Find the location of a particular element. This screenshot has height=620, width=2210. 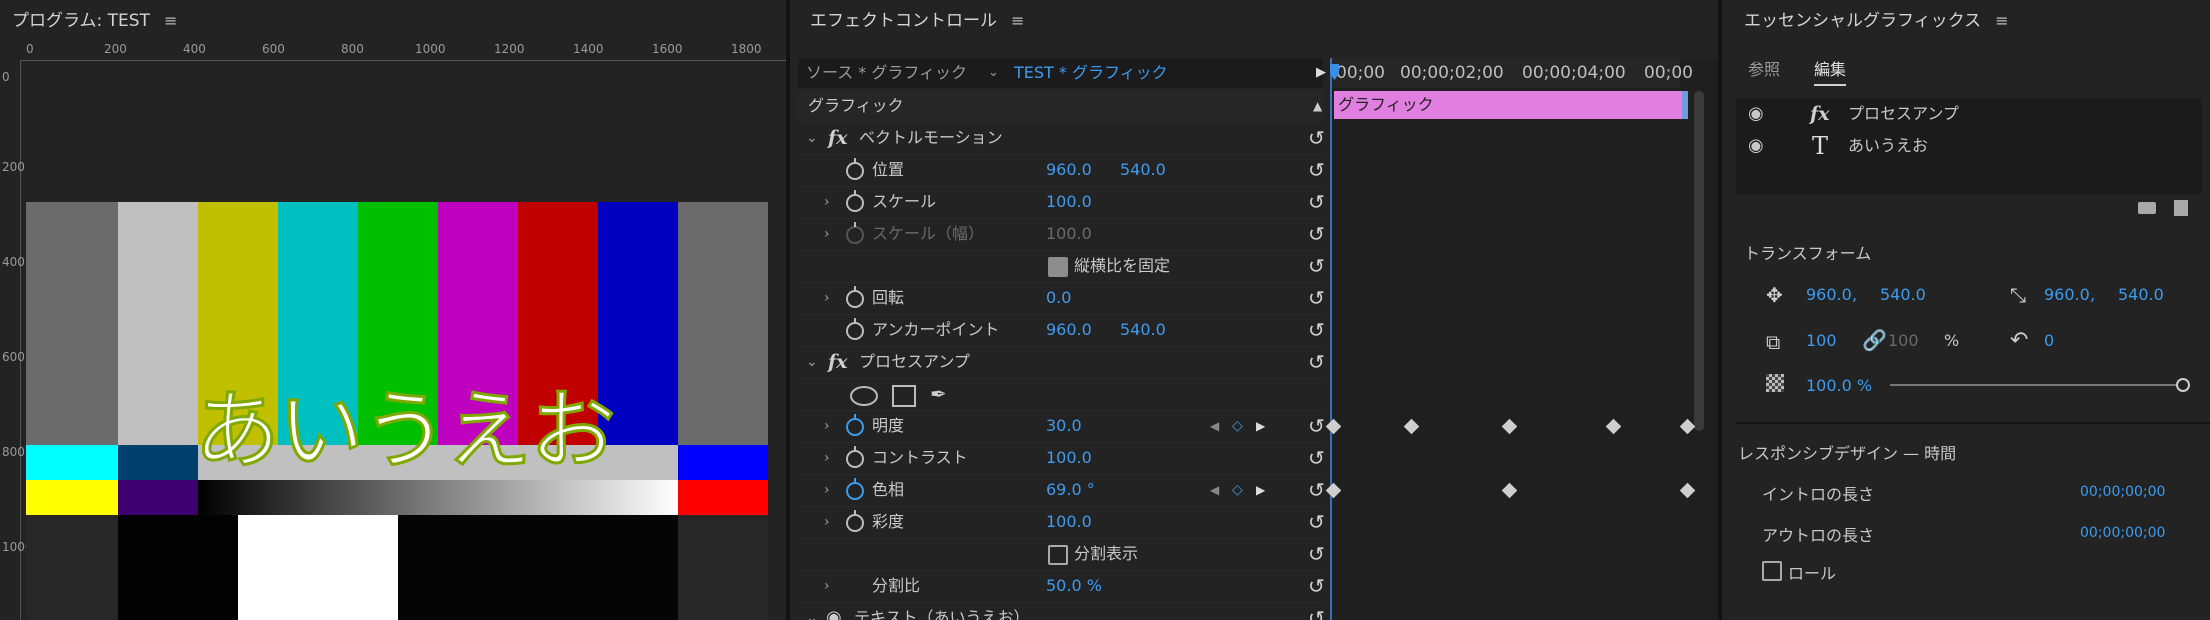

scale-icon: ⧉ is located at coordinates (1773, 342).